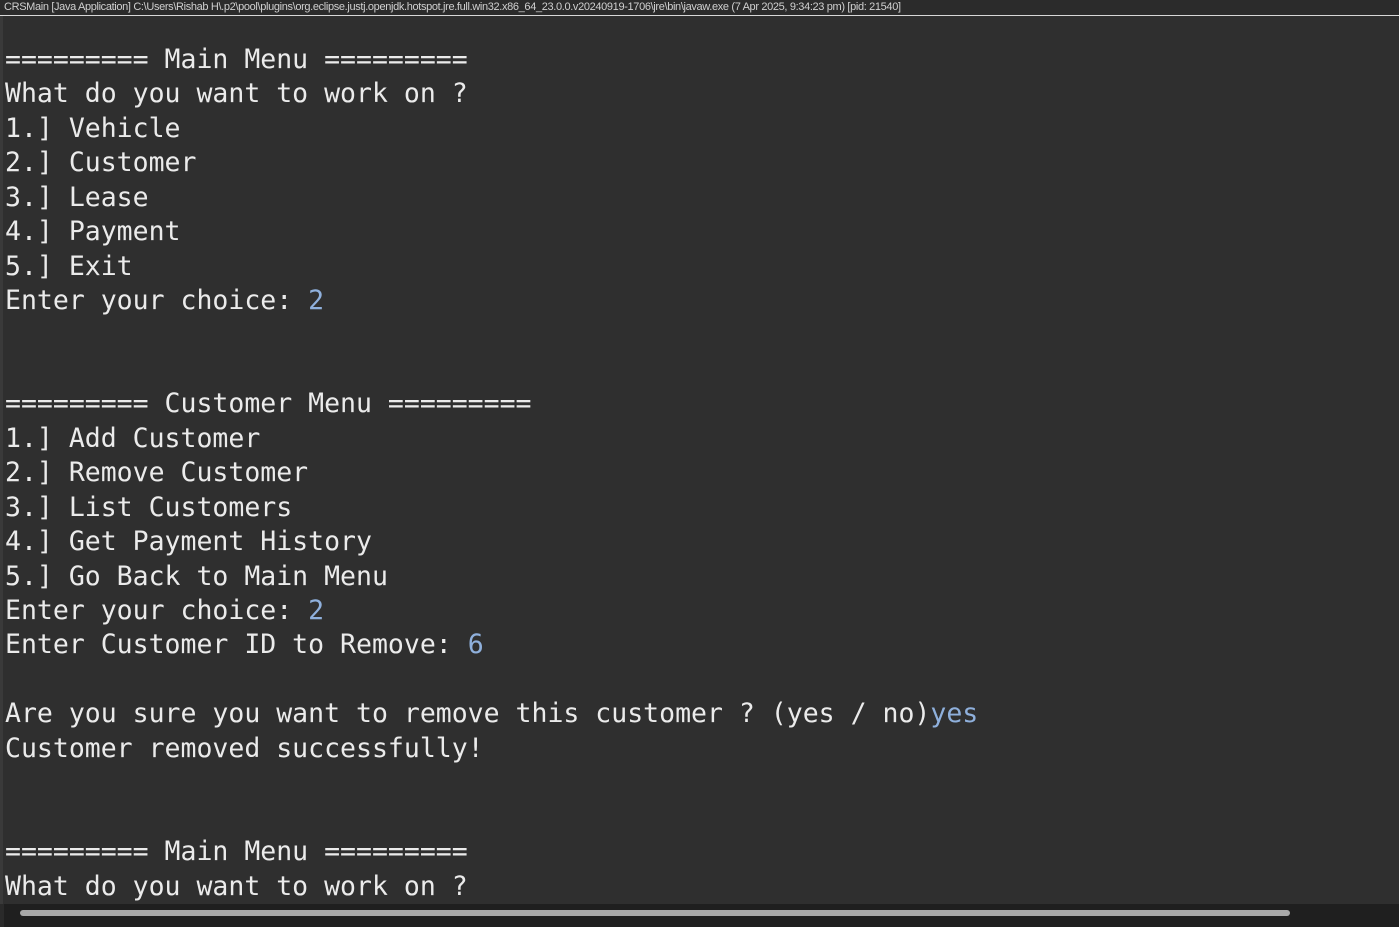 The width and height of the screenshot is (1399, 927). I want to click on console-line: ========= Customer Menu =========, so click(700, 404).